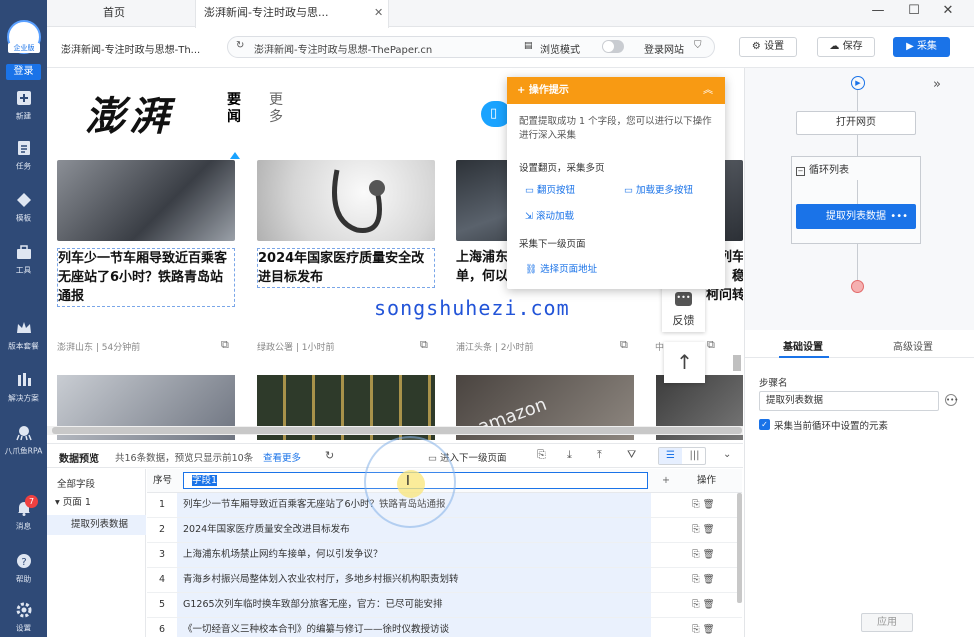 This screenshot has height=637, width=974. I want to click on horizontal-scrollbar-thumb, so click(397, 430).